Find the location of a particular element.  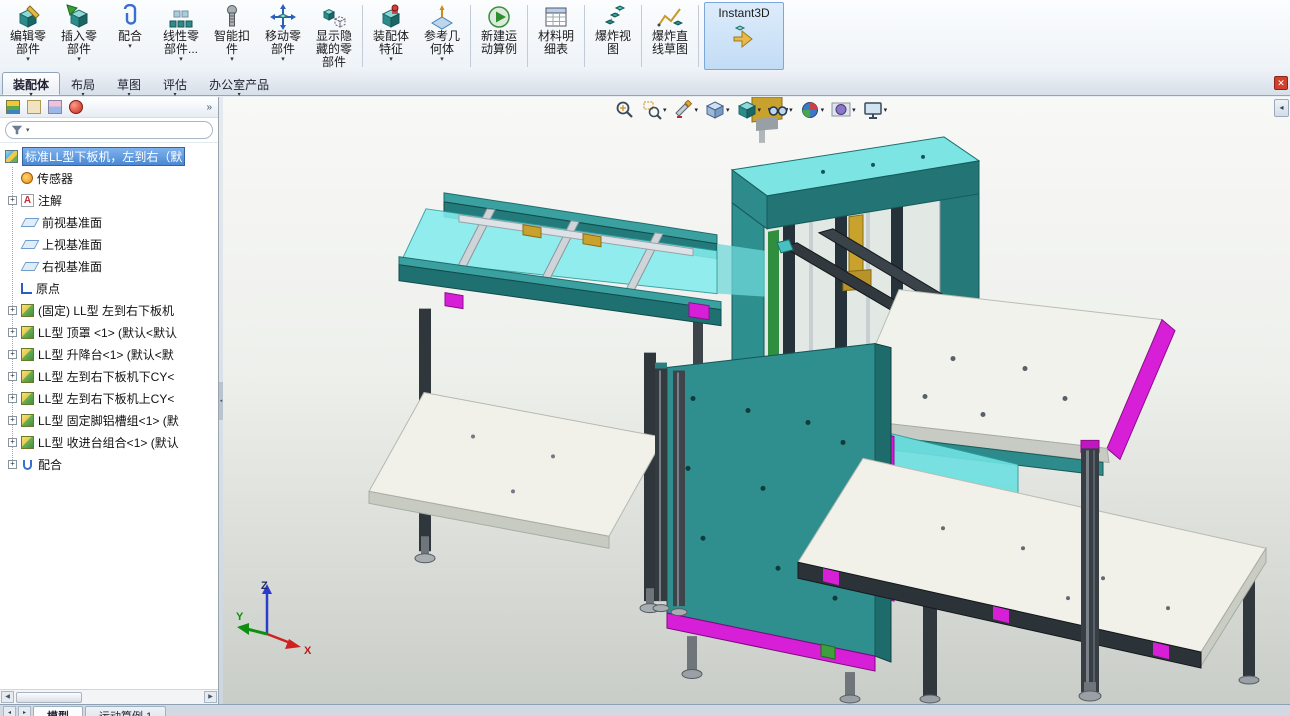

ribbon-tab-bar: 装配体 ▾ 布局 ▾ 草图 ▾ 评估 ▾ 办公室产品 ▾ ✕ is located at coordinates (645, 84).